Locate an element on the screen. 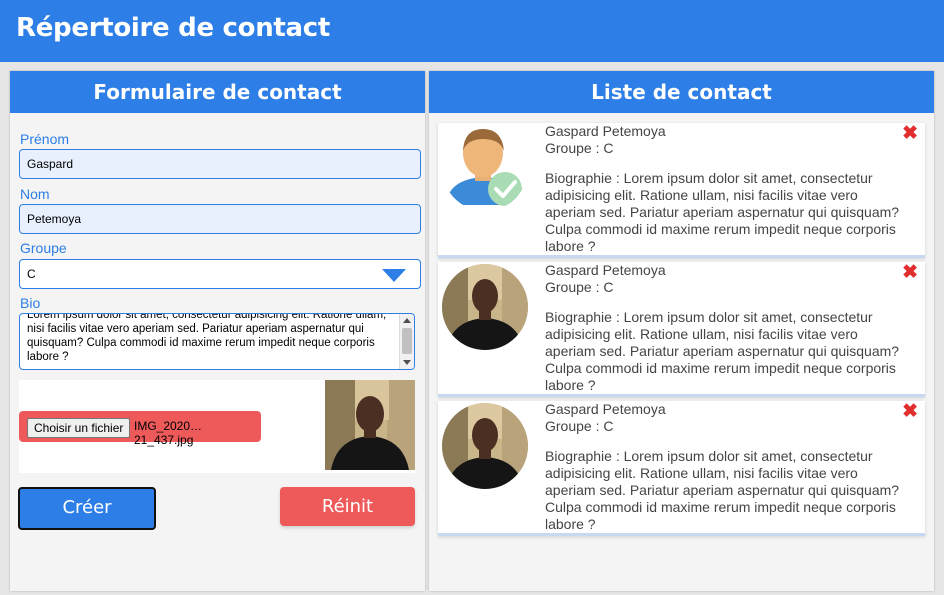 This screenshot has height=595, width=944. photo-upload-area: Choisir un fichier IMG_2020…21_437.jpg is located at coordinates (217, 426).